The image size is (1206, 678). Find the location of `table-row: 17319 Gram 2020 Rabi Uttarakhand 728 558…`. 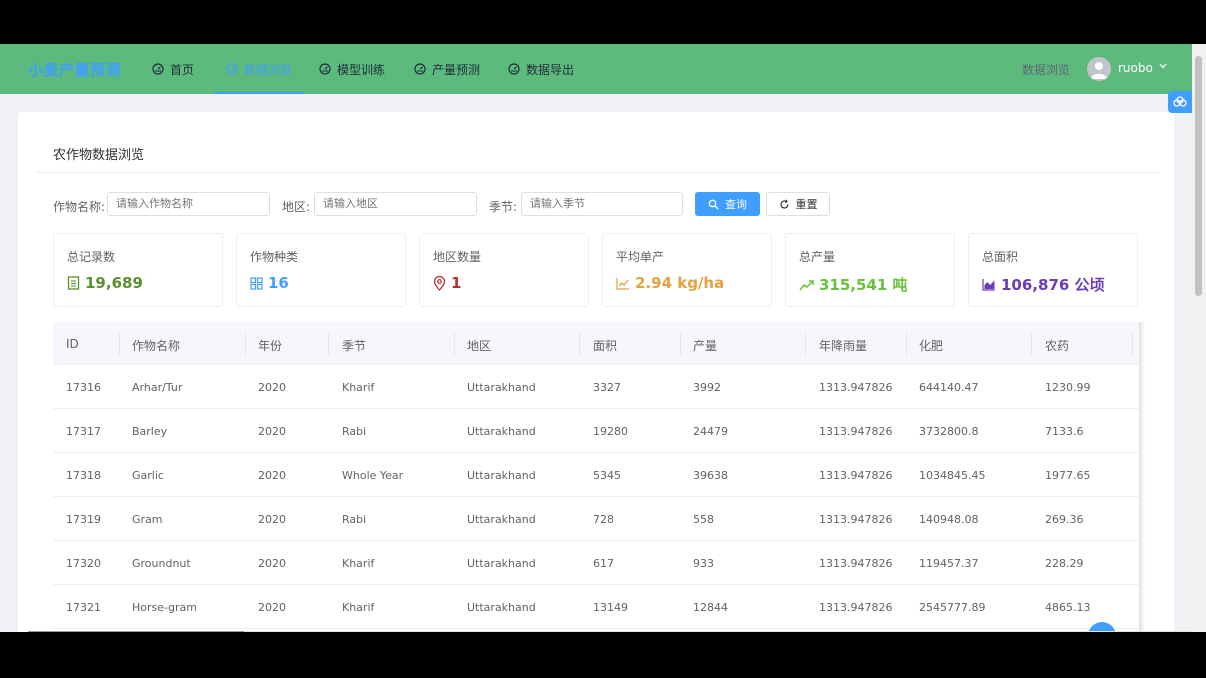

table-row: 17319 Gram 2020 Rabi Uttarakhand 728 558… is located at coordinates (596, 519).